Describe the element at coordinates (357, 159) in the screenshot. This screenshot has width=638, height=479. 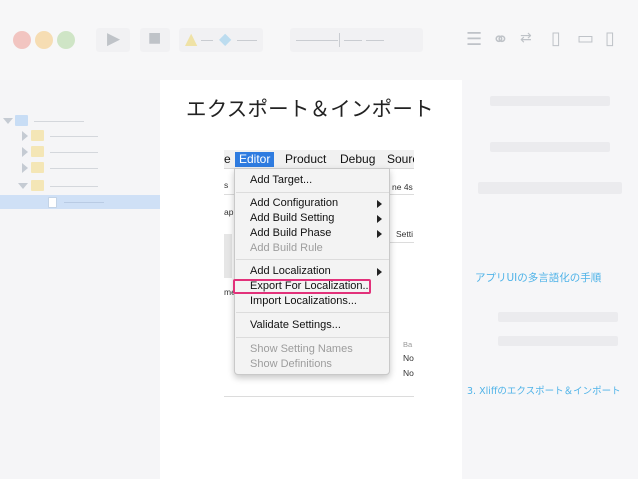
I see `menu-debug: Debug` at that location.